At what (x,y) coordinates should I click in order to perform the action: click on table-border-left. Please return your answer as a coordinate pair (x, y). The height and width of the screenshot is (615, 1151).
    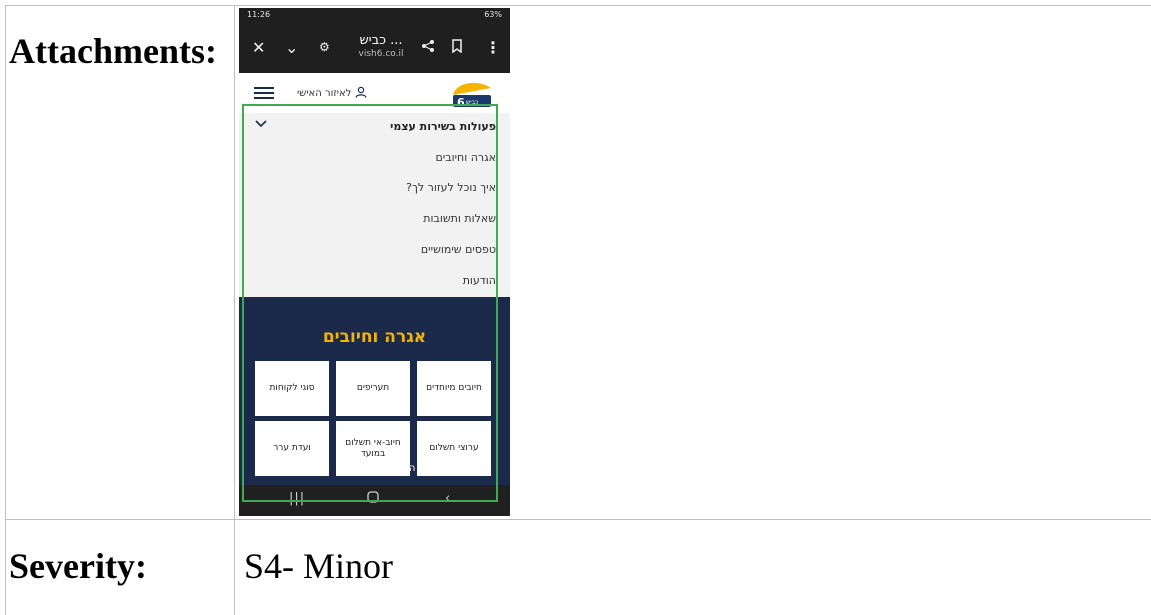
    Looking at the image, I should click on (5, 310).